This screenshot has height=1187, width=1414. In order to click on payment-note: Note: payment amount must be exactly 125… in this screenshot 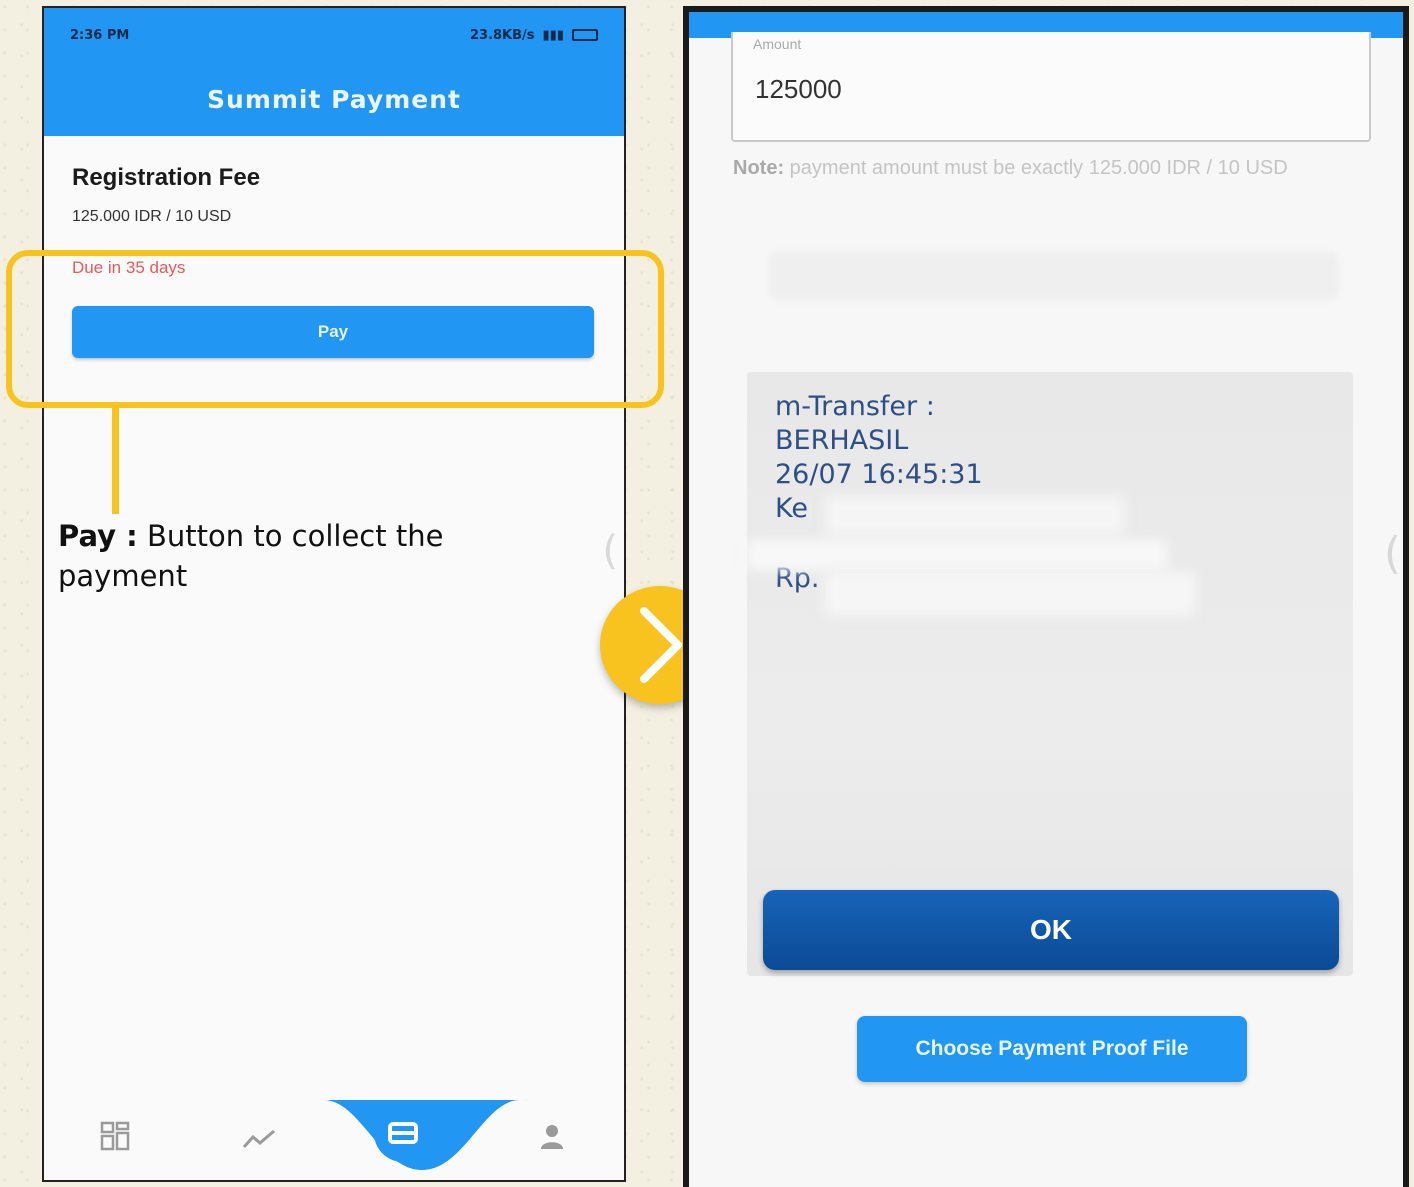, I will do `click(1053, 168)`.